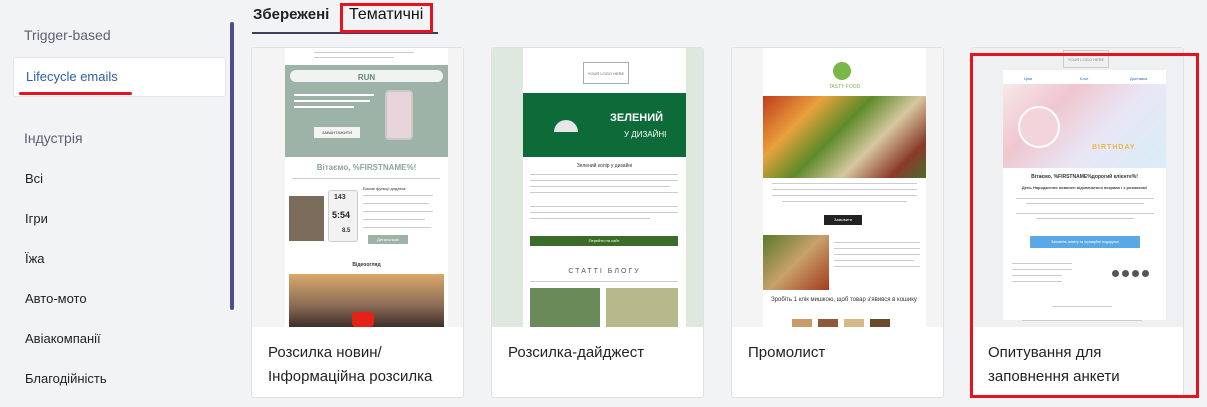 Image resolution: width=1207 pixels, height=407 pixels. What do you see at coordinates (844, 87) in the screenshot?
I see `brand-name: TASTY FOOD` at bounding box center [844, 87].